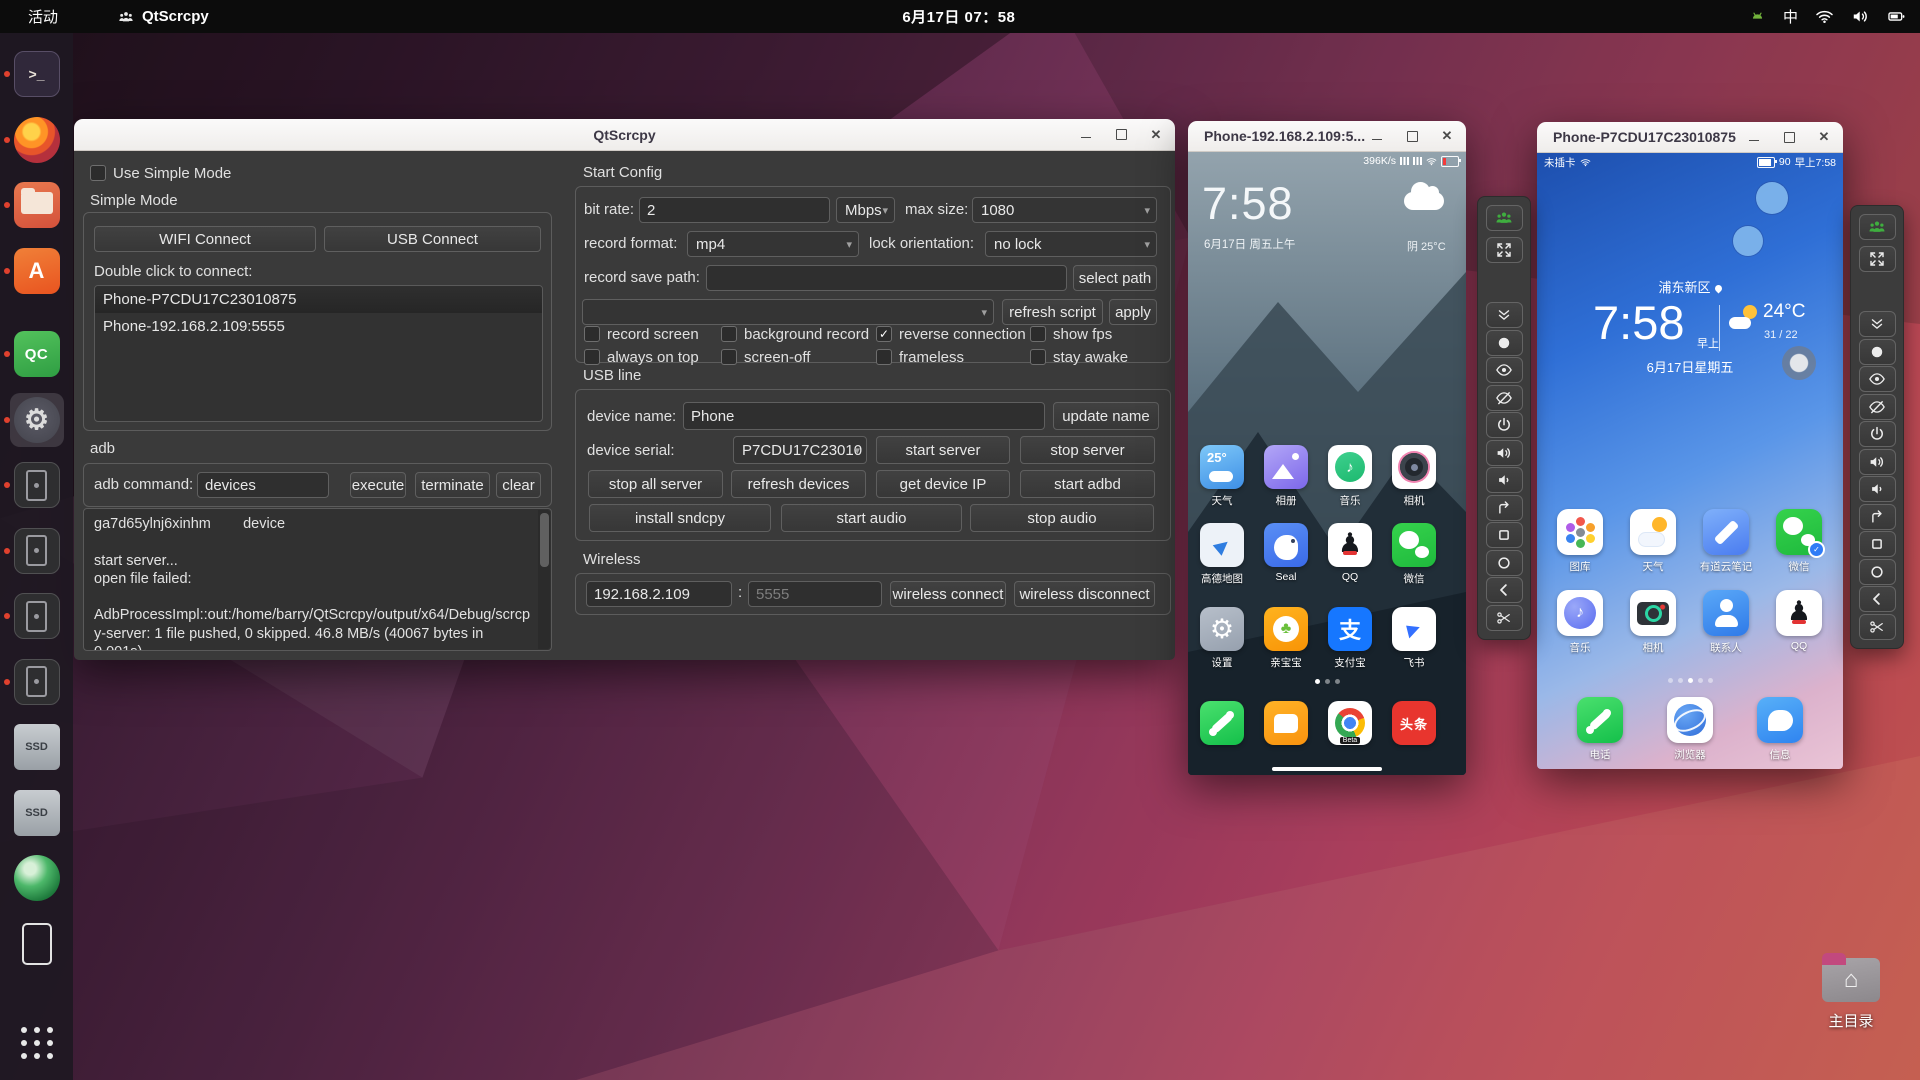  What do you see at coordinates (1286, 723) in the screenshot?
I see `app-mms` at bounding box center [1286, 723].